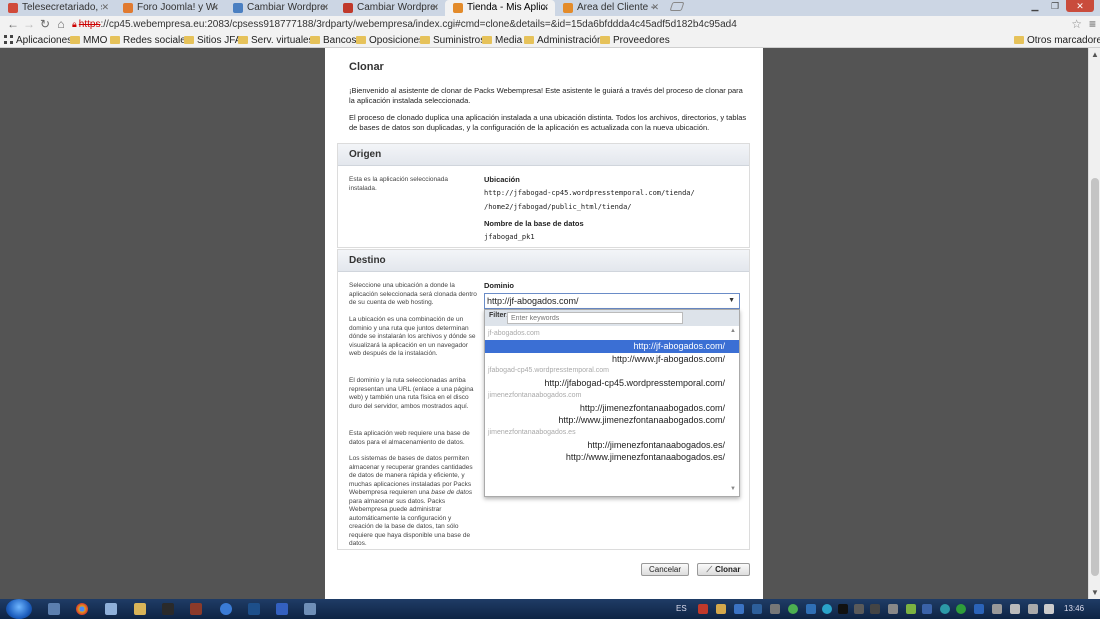 Image resolution: width=1100 pixels, height=619 pixels. I want to click on dominio-select: http://jf-abogados.com/ ▼, so click(612, 301).